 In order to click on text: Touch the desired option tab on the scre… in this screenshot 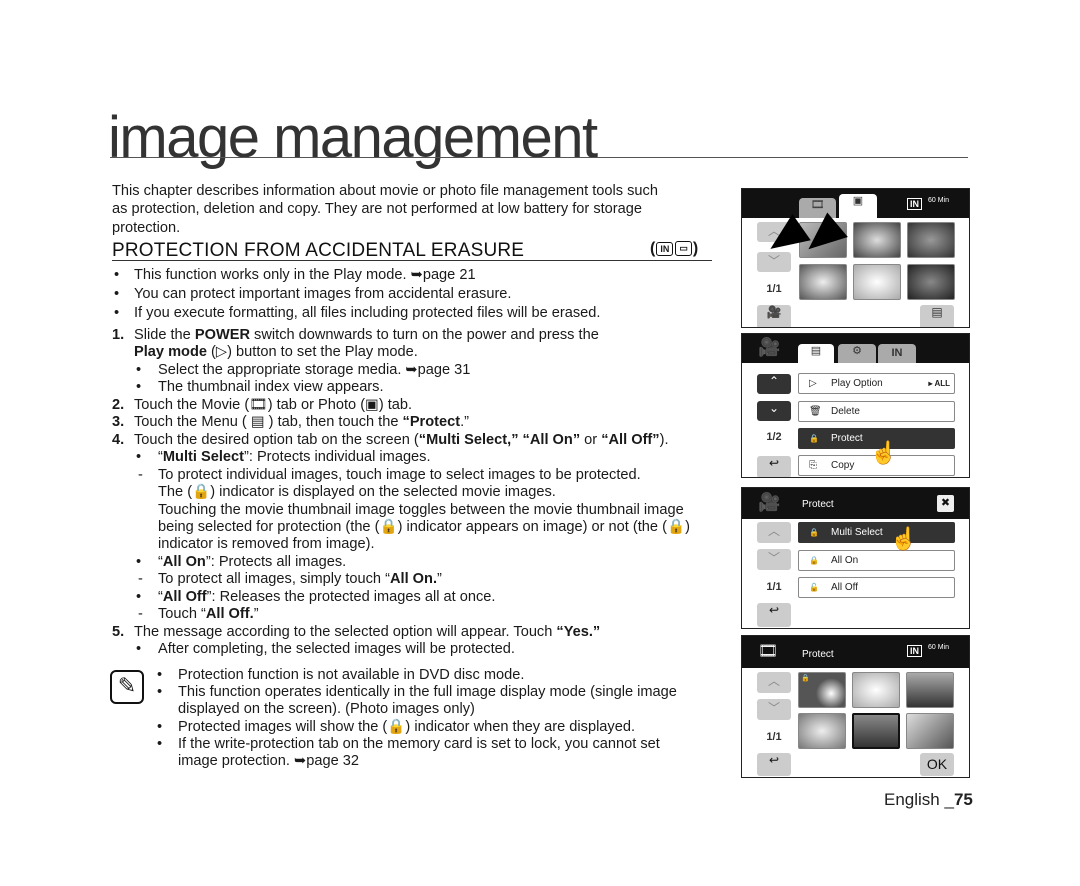, I will do `click(276, 439)`.